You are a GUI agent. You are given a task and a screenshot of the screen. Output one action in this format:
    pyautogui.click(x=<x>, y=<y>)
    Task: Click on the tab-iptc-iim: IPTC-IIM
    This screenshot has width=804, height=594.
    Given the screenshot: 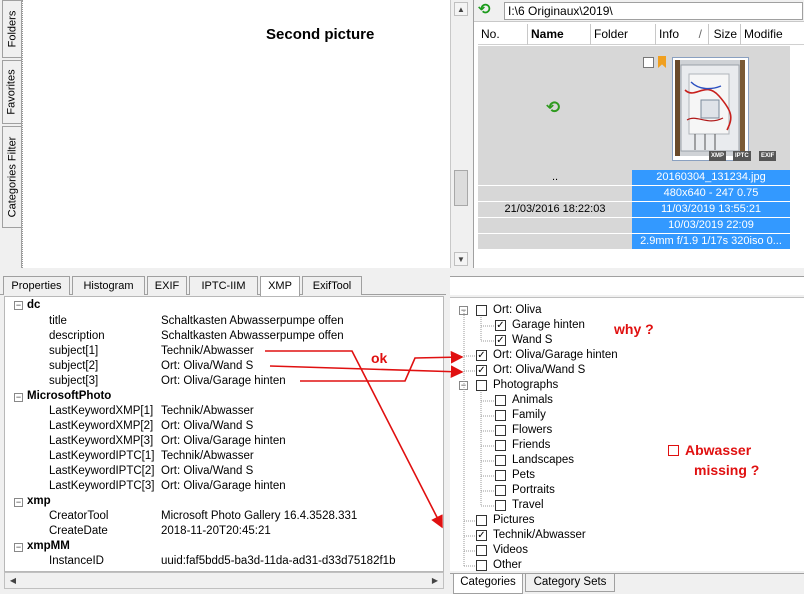 What is the action you would take?
    pyautogui.click(x=223, y=285)
    